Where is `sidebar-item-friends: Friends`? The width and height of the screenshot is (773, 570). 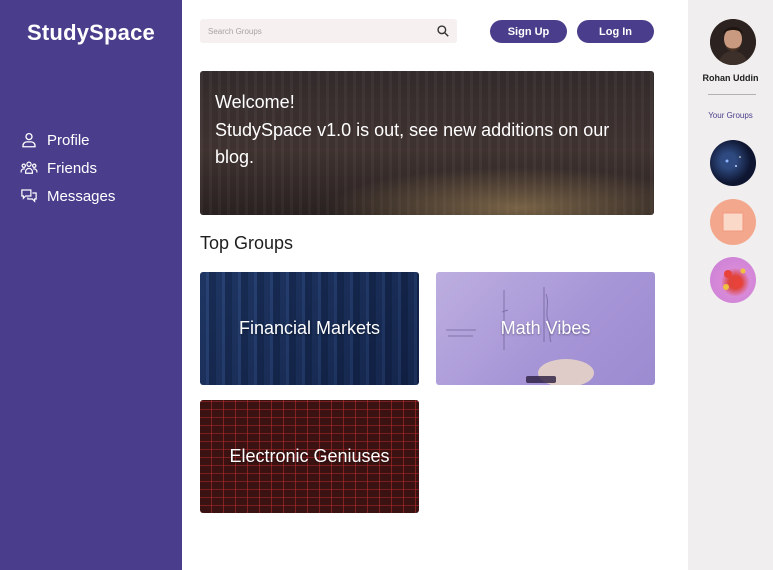 sidebar-item-friends: Friends is located at coordinates (67, 168).